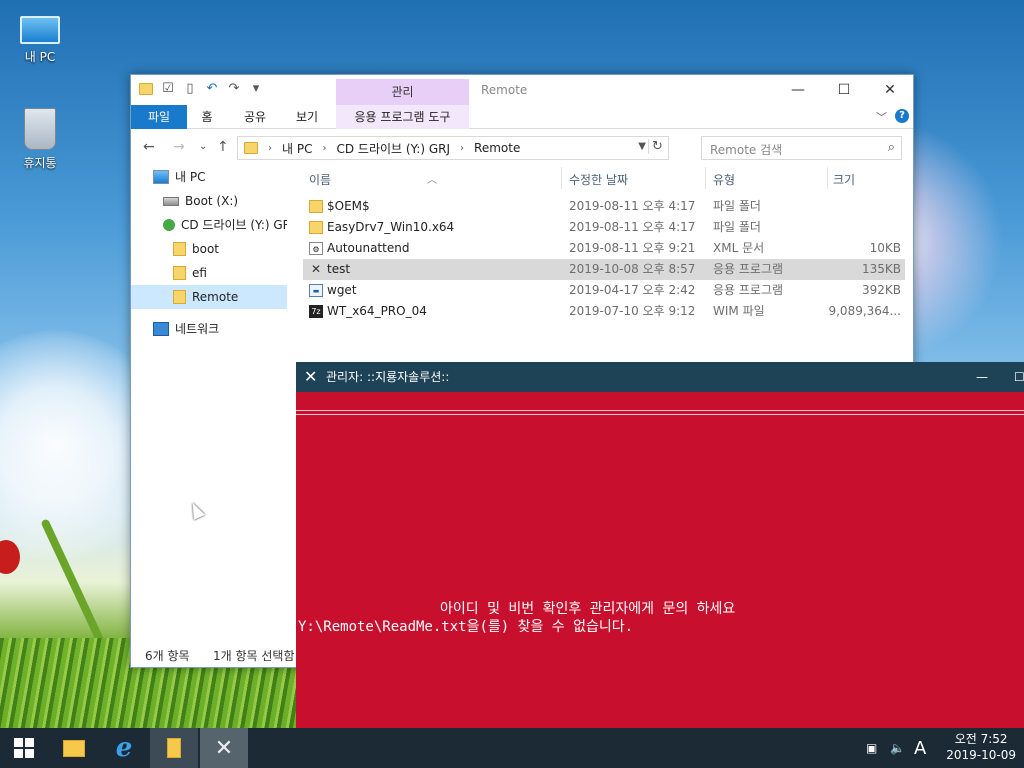 Image resolution: width=1024 pixels, height=768 pixels. I want to click on console-title: 관리자: ::지룡자솔루션::, so click(388, 377).